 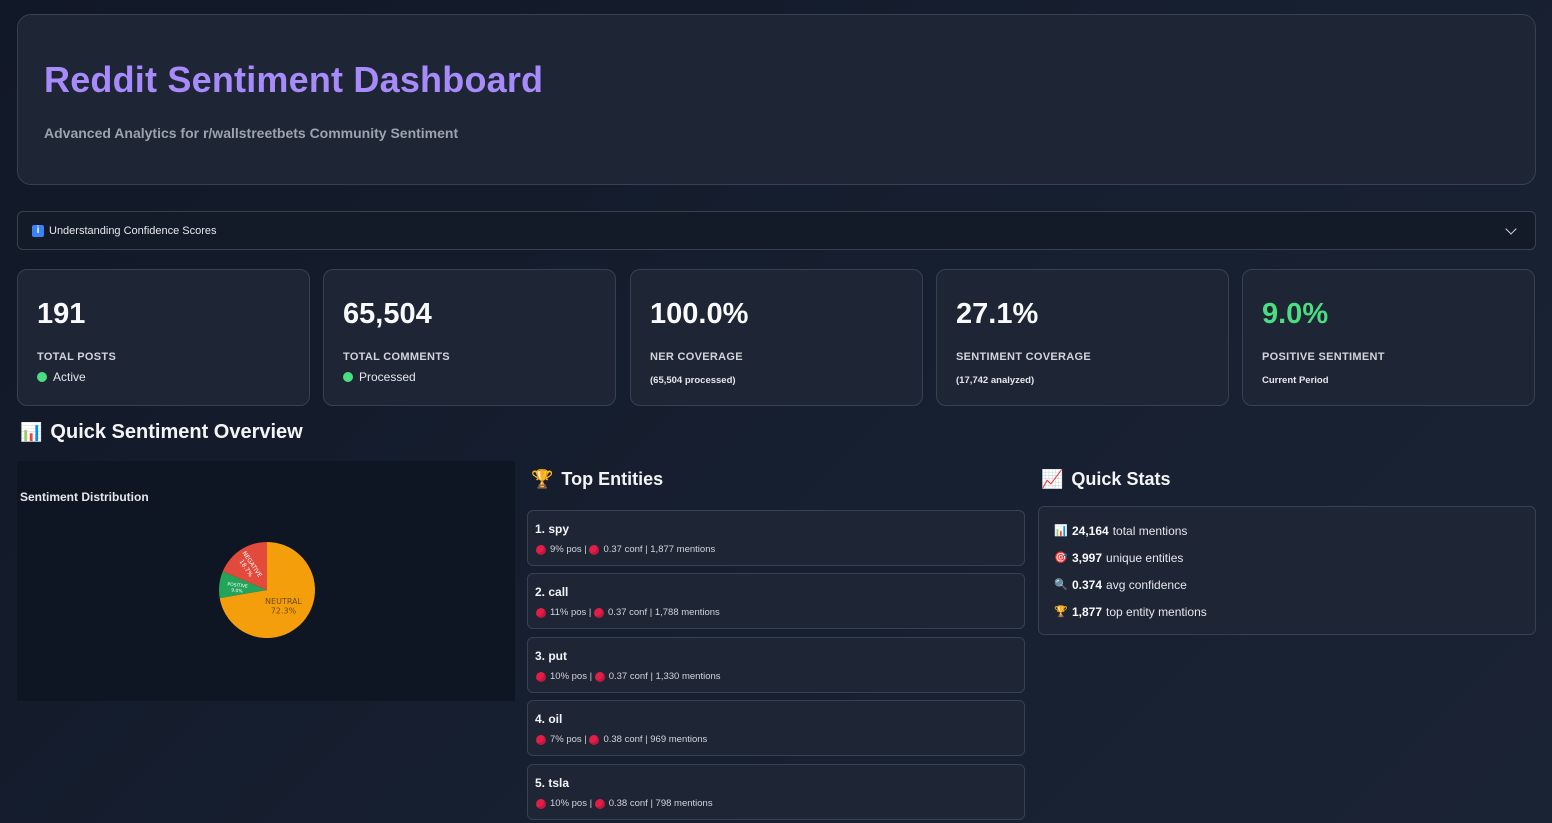 I want to click on stat-value: 1,877, so click(x=1087, y=612).